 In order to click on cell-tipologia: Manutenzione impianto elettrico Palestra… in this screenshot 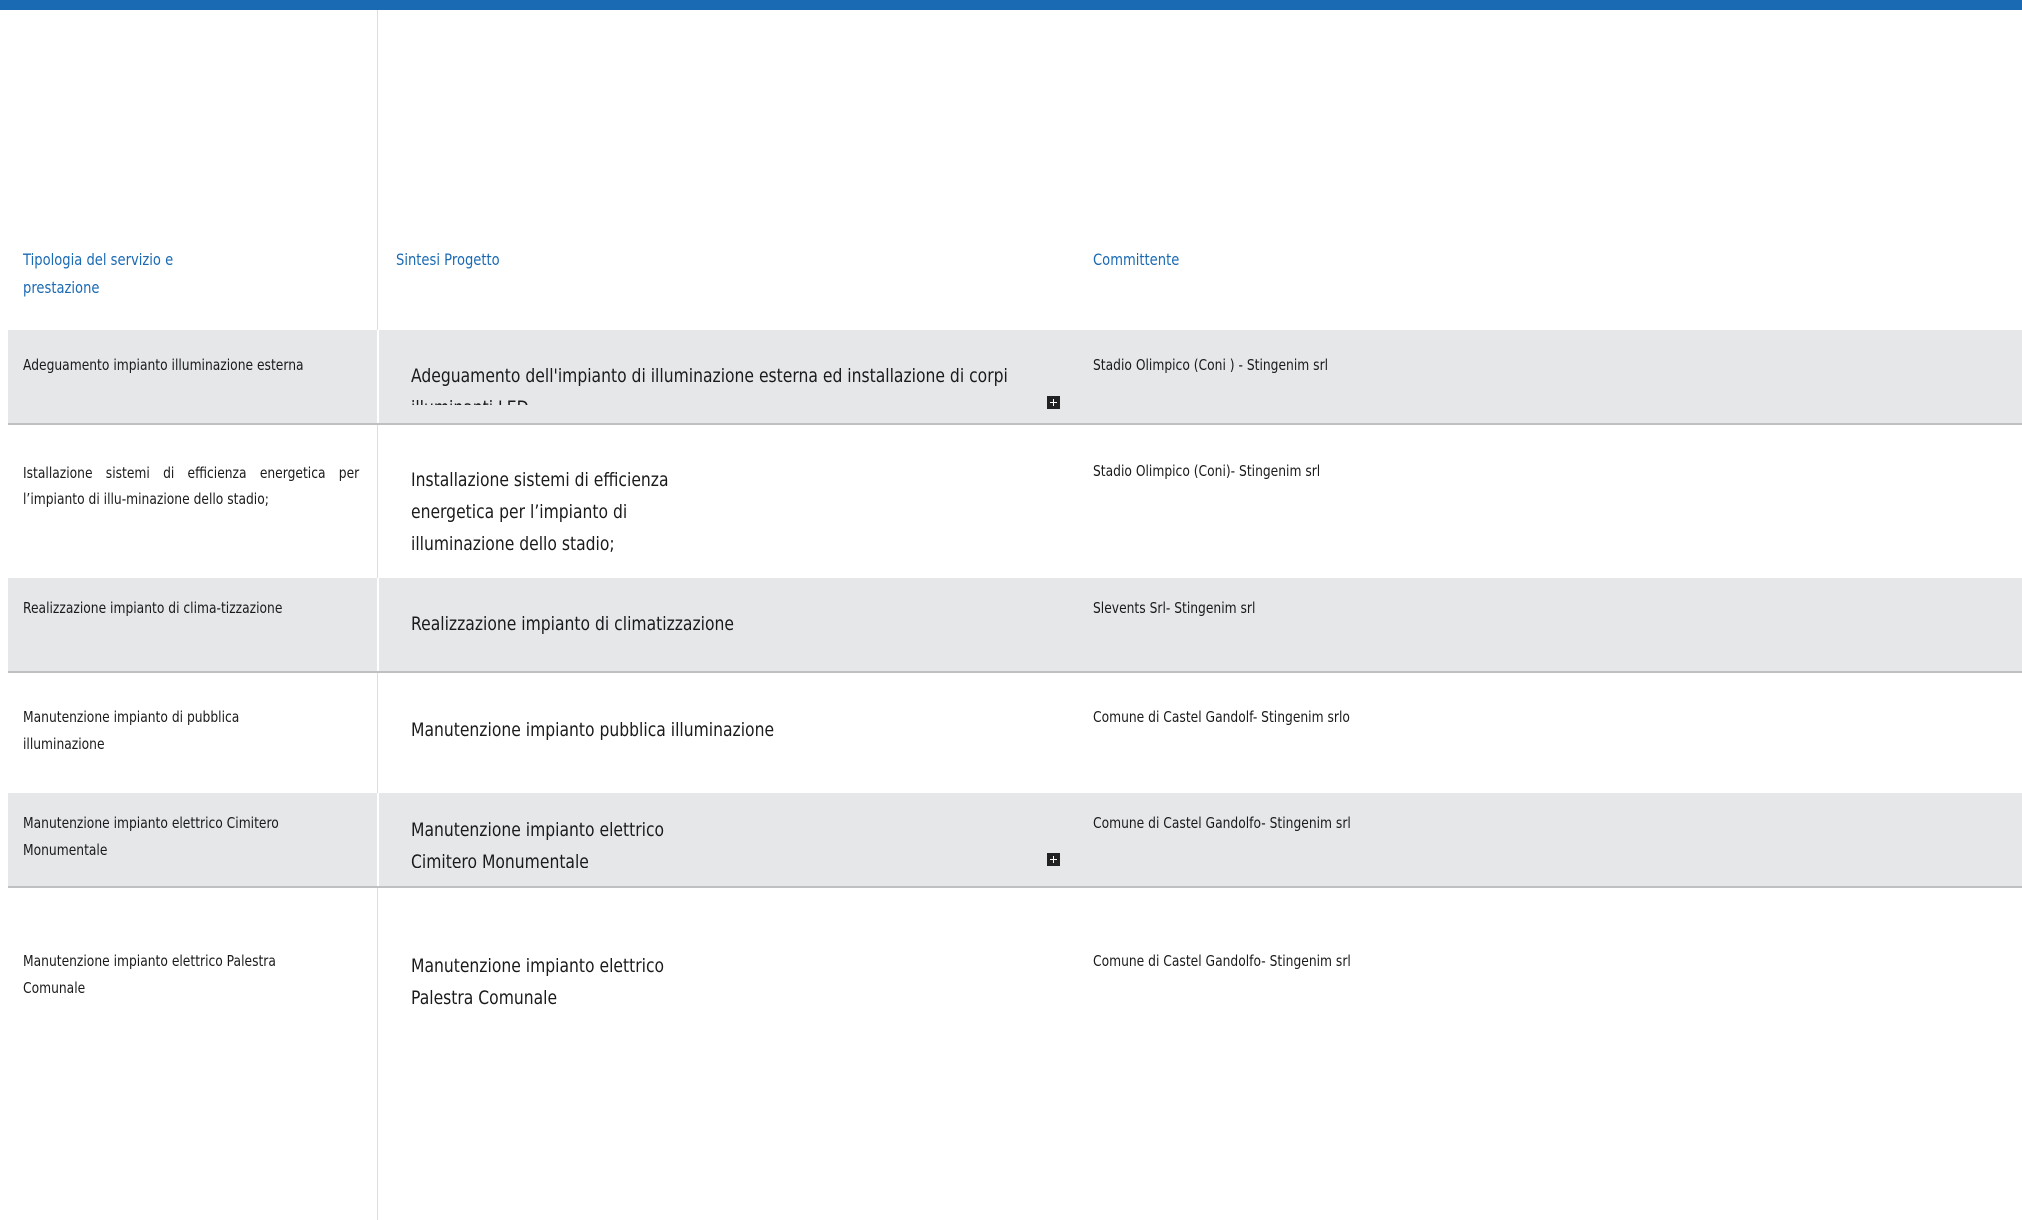, I will do `click(149, 974)`.